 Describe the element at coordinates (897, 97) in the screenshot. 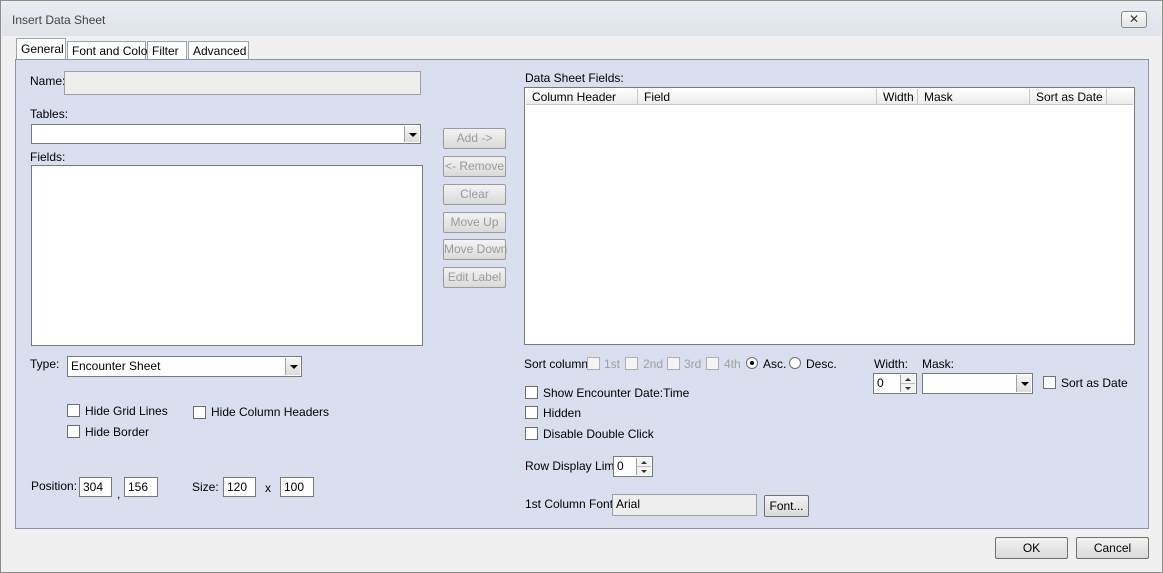

I see `width-col: Width` at that location.